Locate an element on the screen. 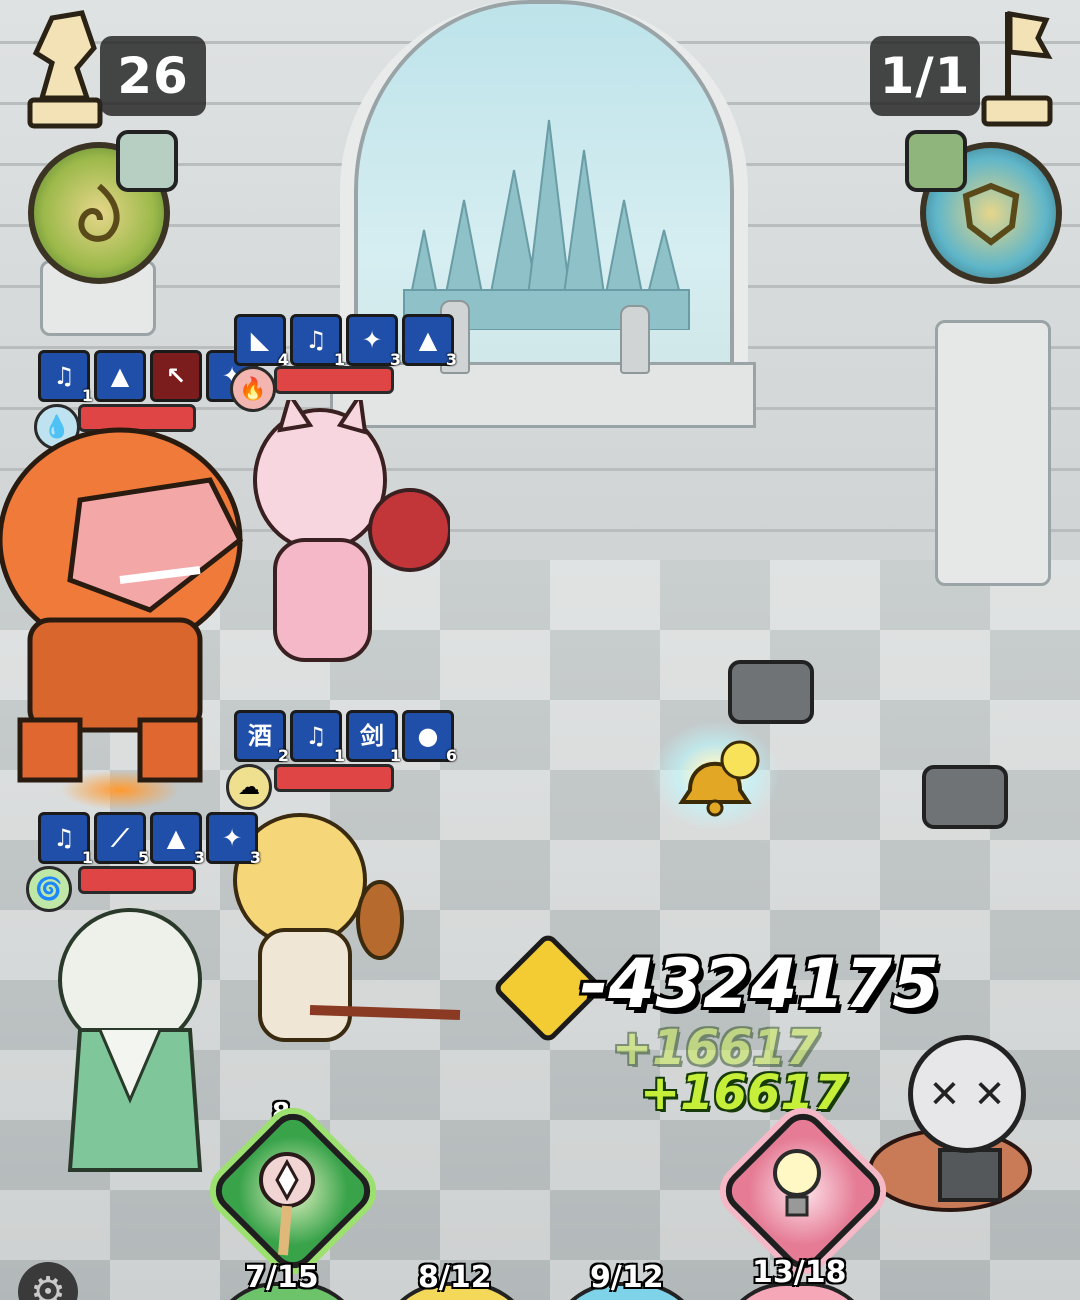 This screenshot has width=1080, height=1300. shark-skill-tags: ♫1▲↖✦3 is located at coordinates (149, 377).